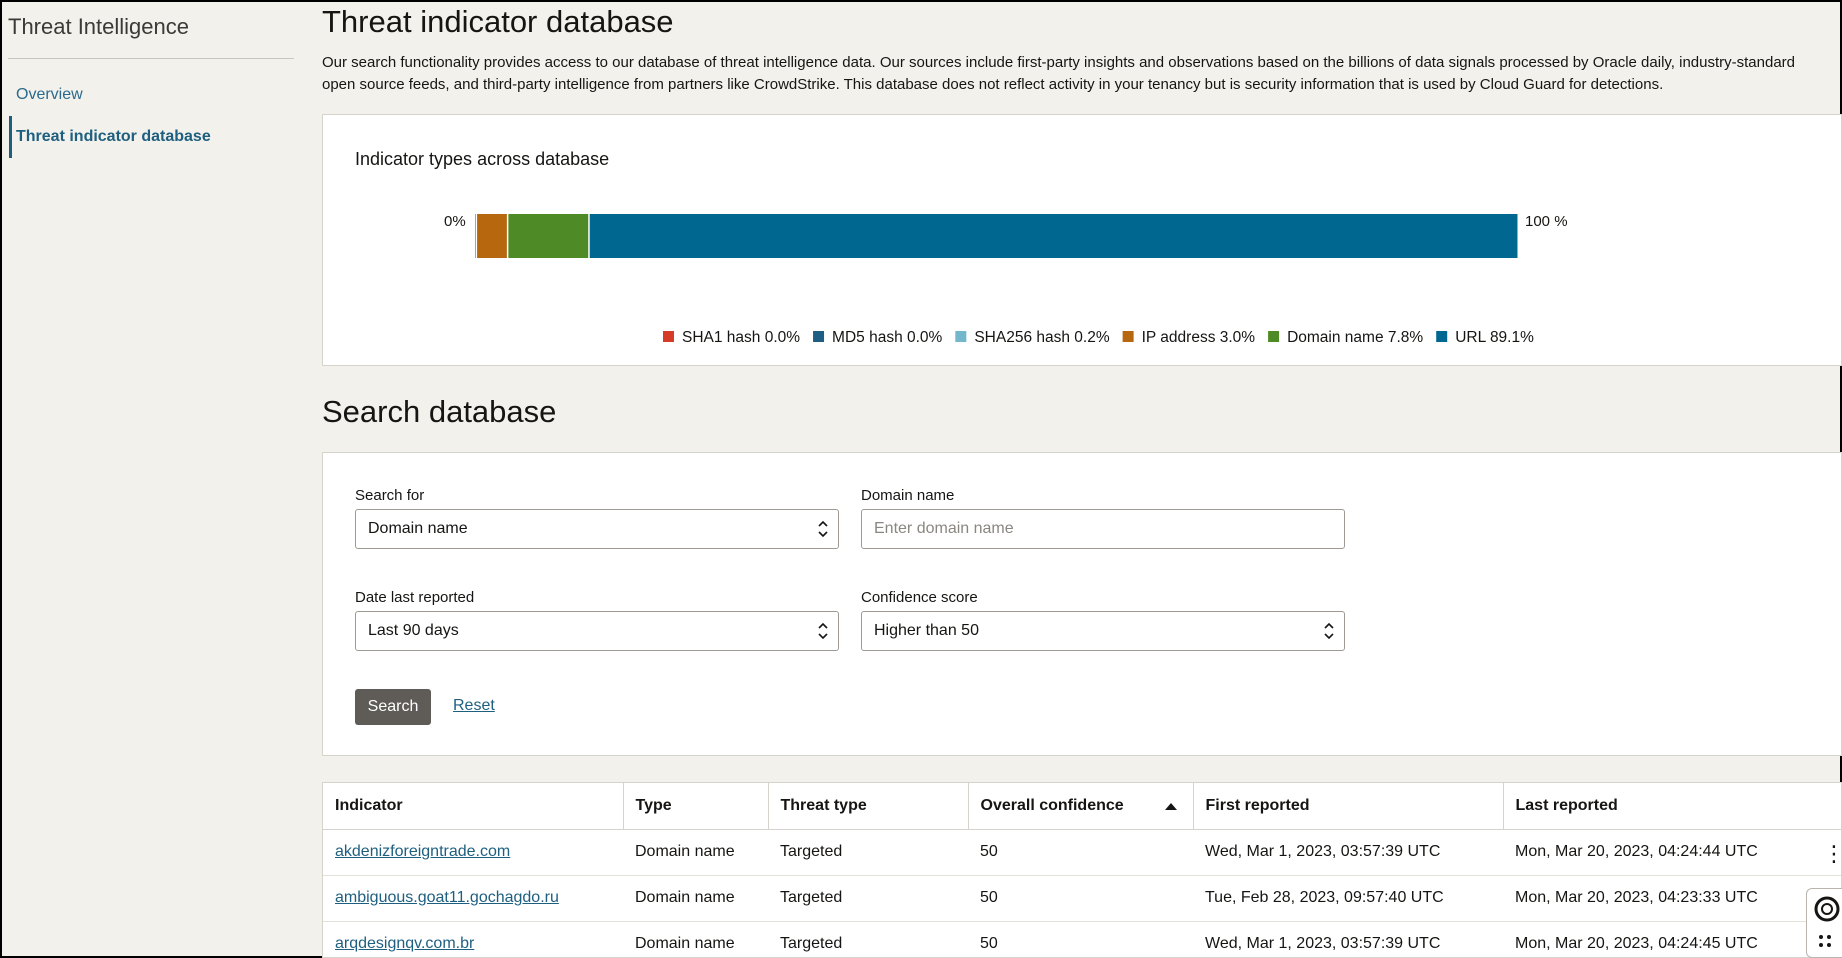  I want to click on legend-swatch-md5-hash, so click(819, 336).